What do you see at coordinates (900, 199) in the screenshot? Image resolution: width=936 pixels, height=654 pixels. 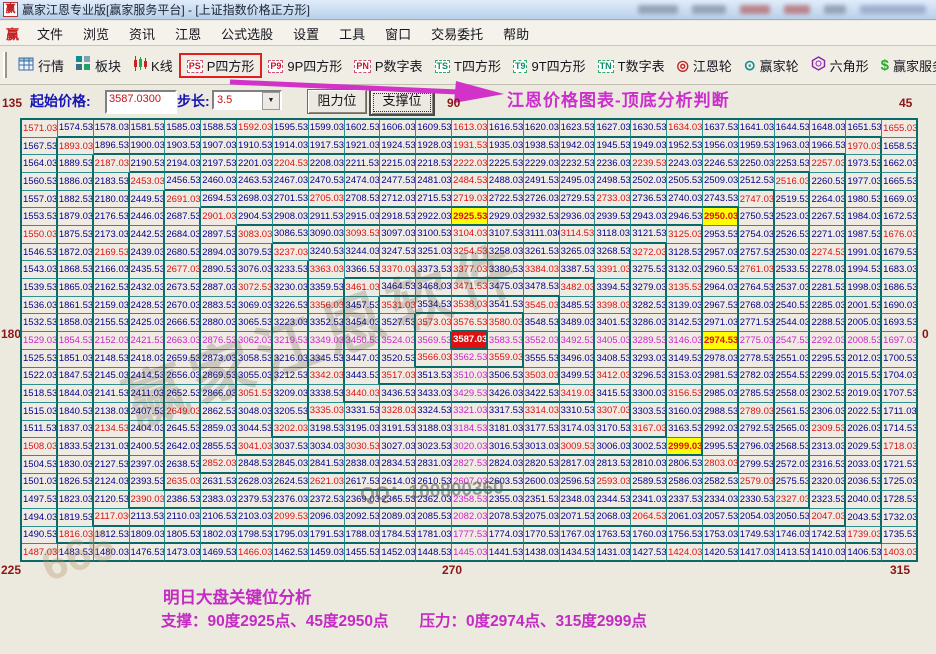 I see `gann-cell: 1669.0300` at bounding box center [900, 199].